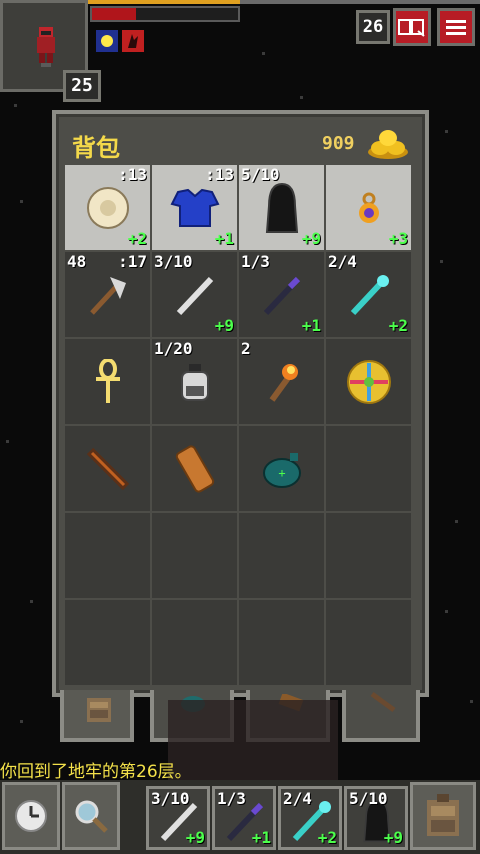 The width and height of the screenshot is (480, 854). I want to click on quickslot-black-cloak-artifact: 5/10 +9, so click(376, 818).